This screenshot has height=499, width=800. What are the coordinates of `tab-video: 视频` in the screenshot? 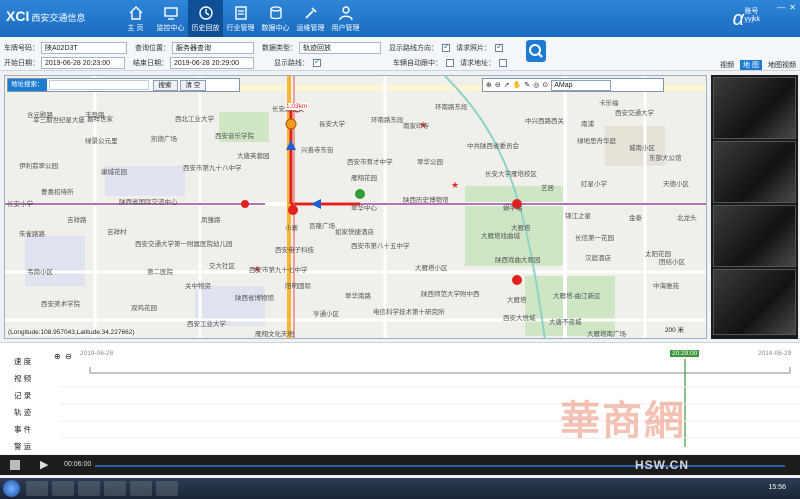 It's located at (727, 65).